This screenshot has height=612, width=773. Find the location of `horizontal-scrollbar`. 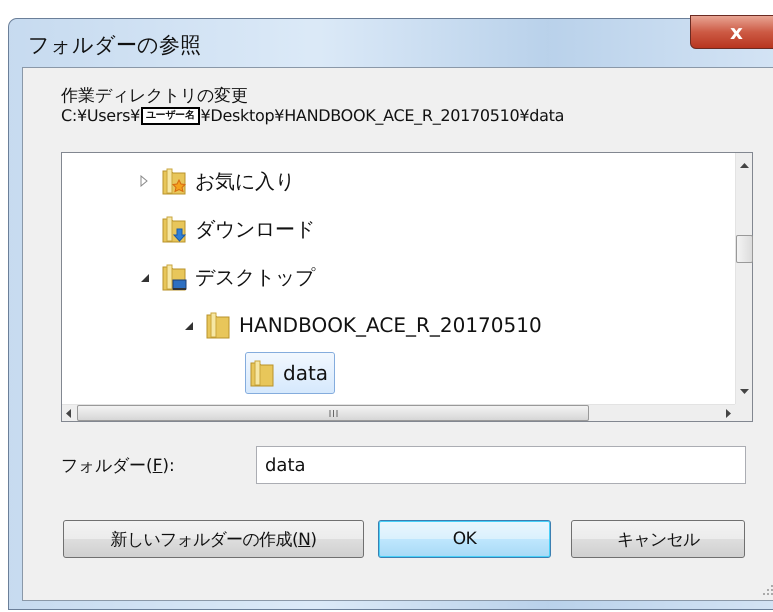

horizontal-scrollbar is located at coordinates (398, 412).